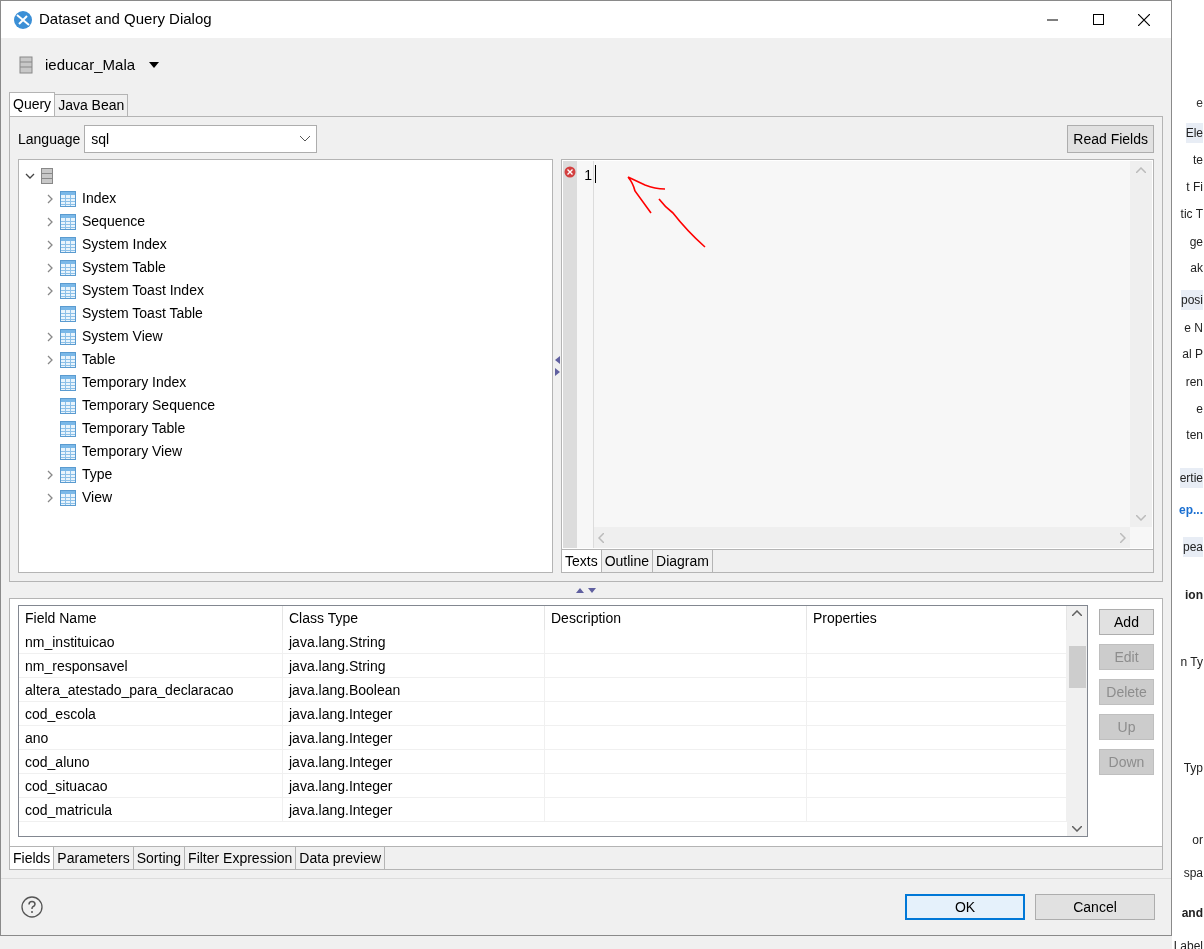 This screenshot has width=1204, height=949. I want to click on dialog-button: Cancel, so click(1095, 907).